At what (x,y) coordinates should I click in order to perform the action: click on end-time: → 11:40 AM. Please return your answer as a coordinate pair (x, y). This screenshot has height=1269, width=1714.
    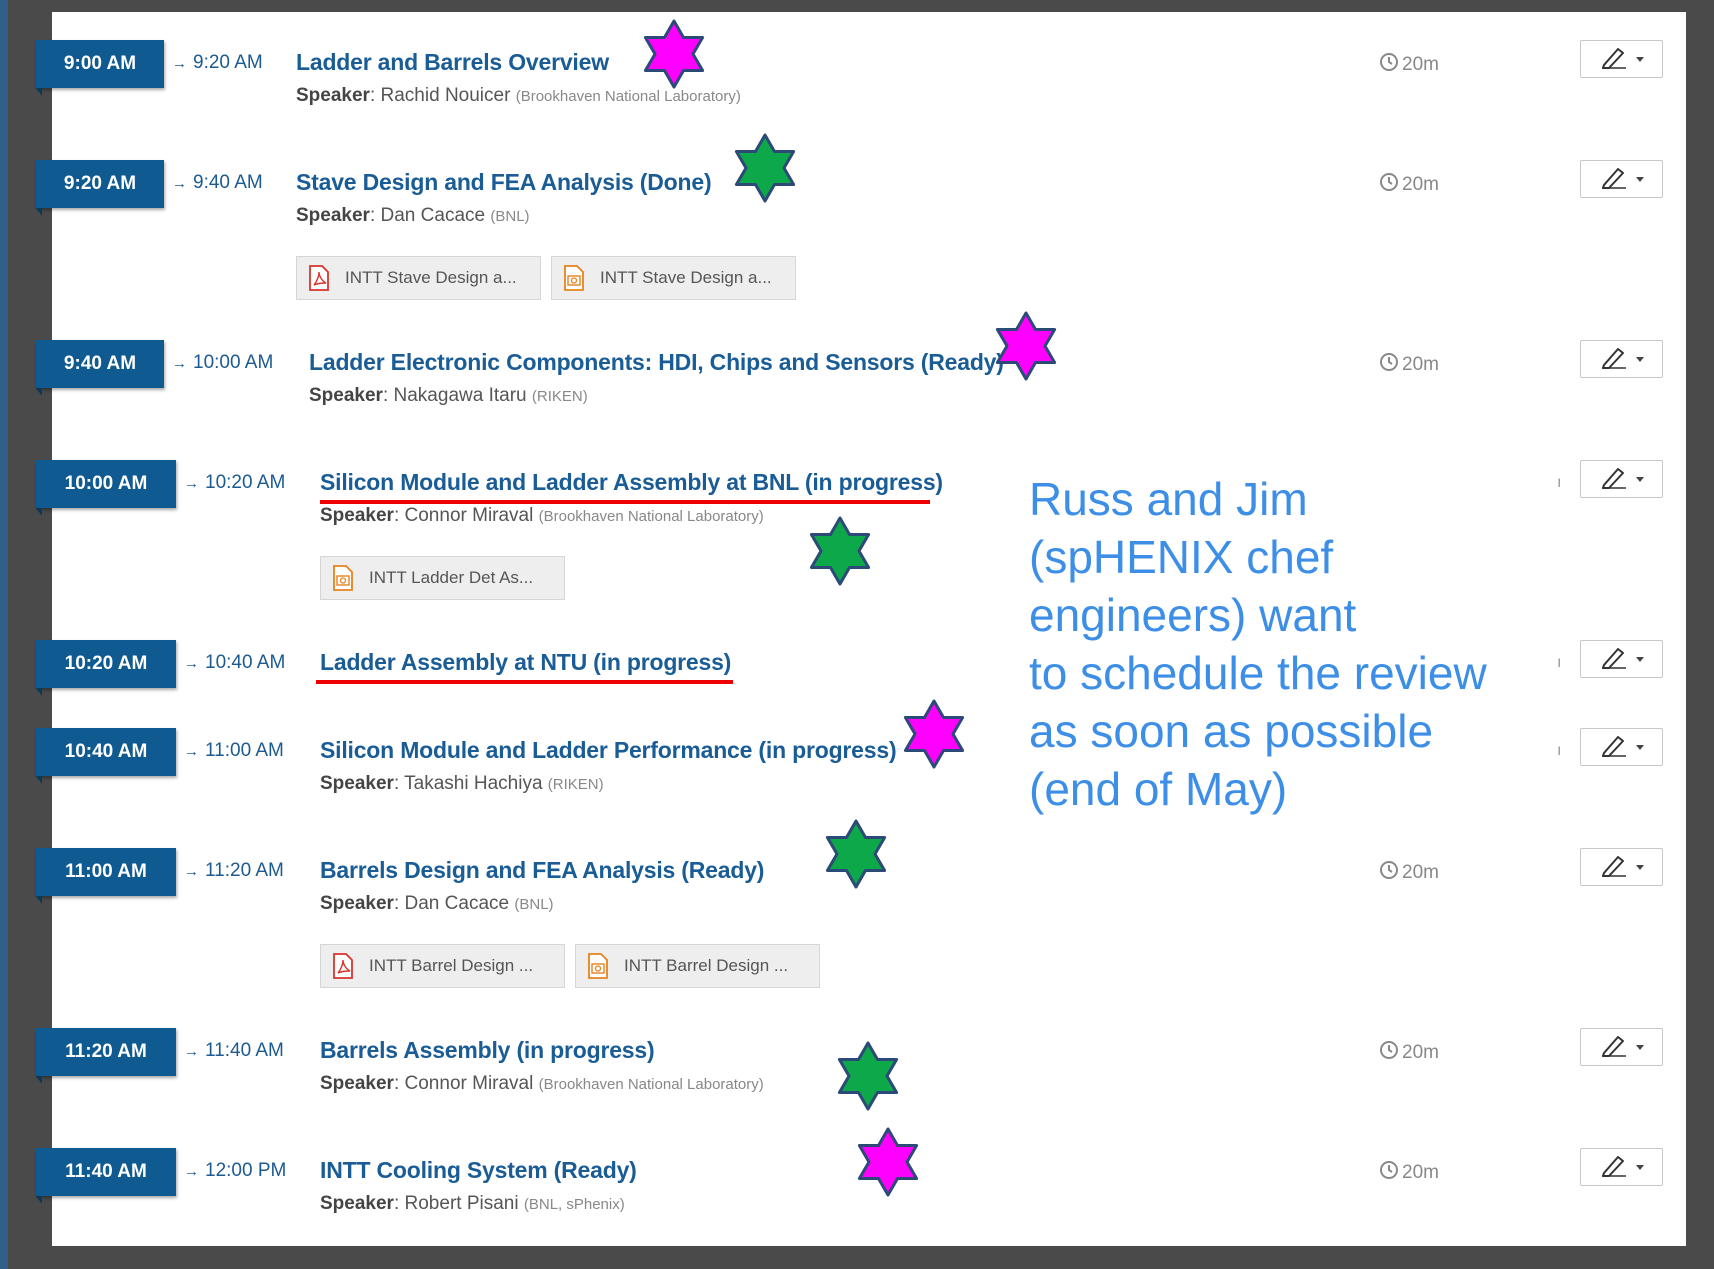
    Looking at the image, I should click on (234, 1051).